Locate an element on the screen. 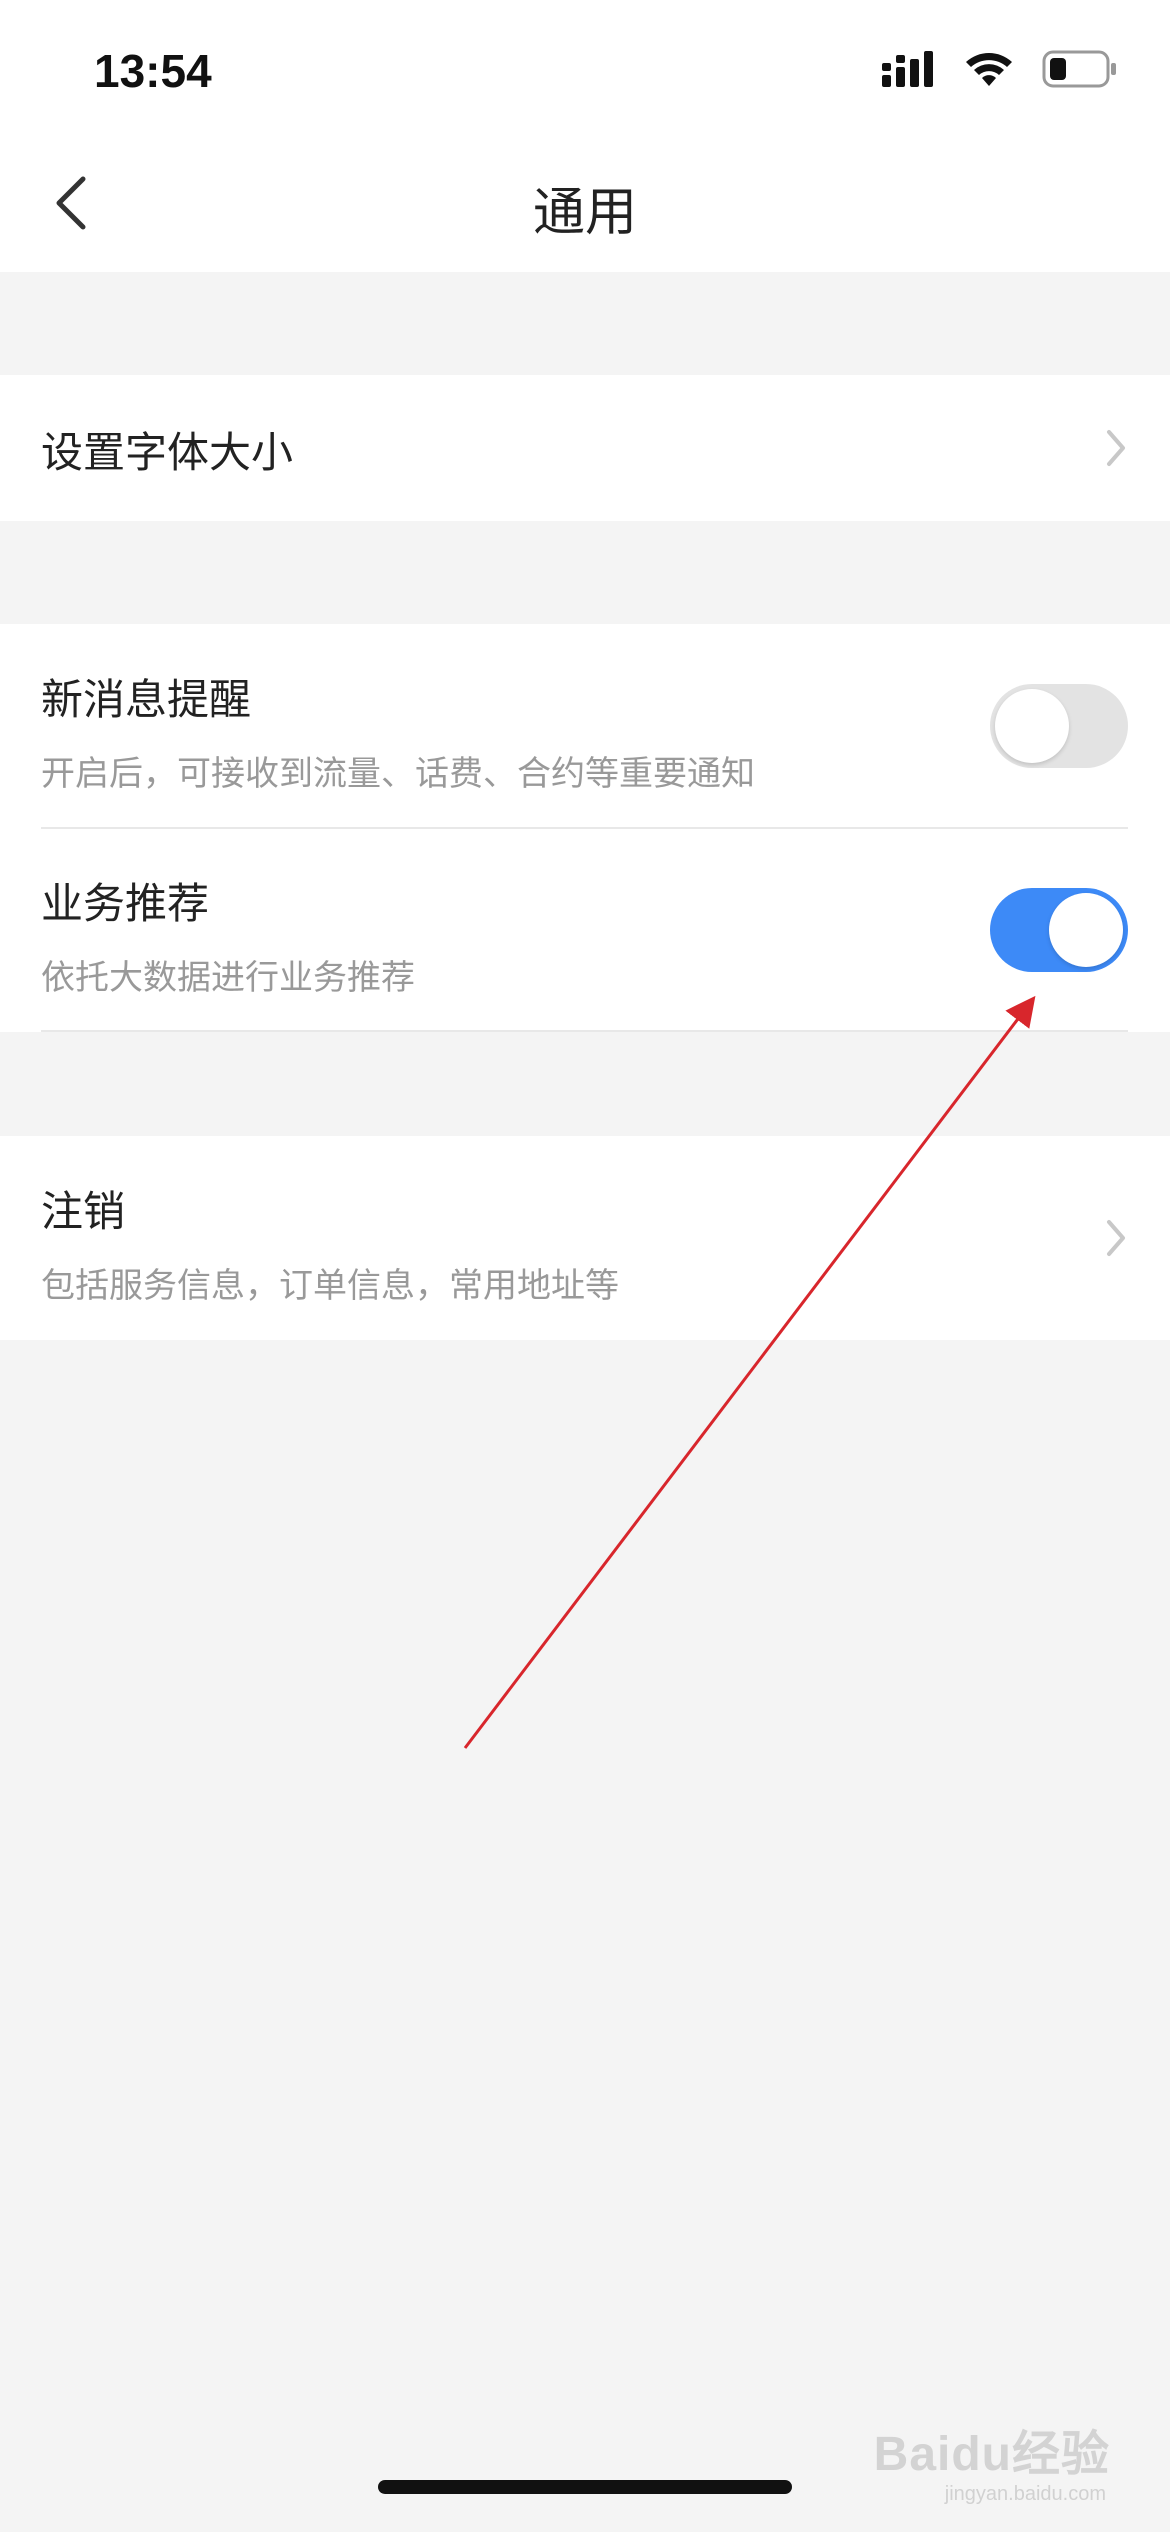 The width and height of the screenshot is (1170, 2532). page-title: 通用 is located at coordinates (584, 213).